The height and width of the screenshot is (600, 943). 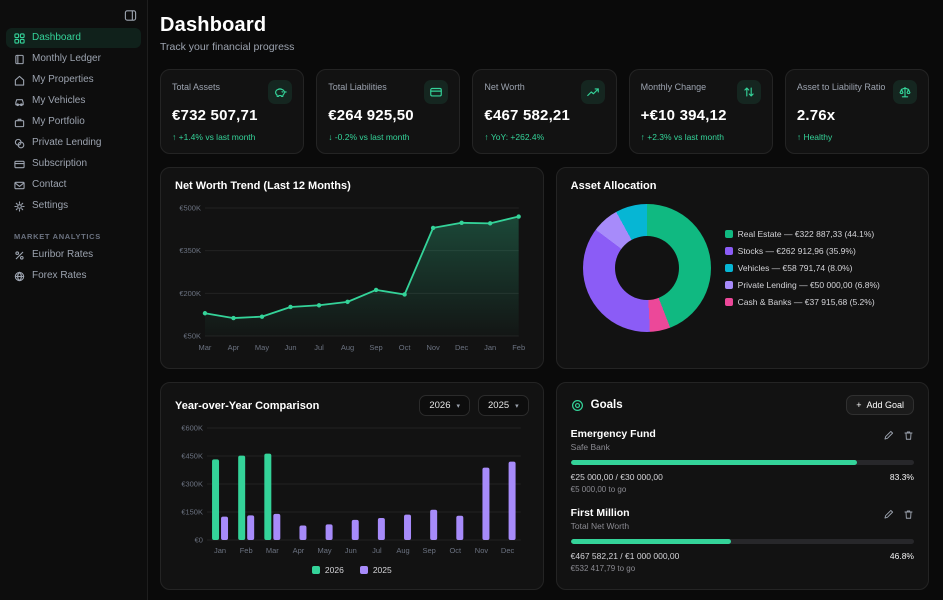 What do you see at coordinates (19, 185) in the screenshot?
I see `mail-icon` at bounding box center [19, 185].